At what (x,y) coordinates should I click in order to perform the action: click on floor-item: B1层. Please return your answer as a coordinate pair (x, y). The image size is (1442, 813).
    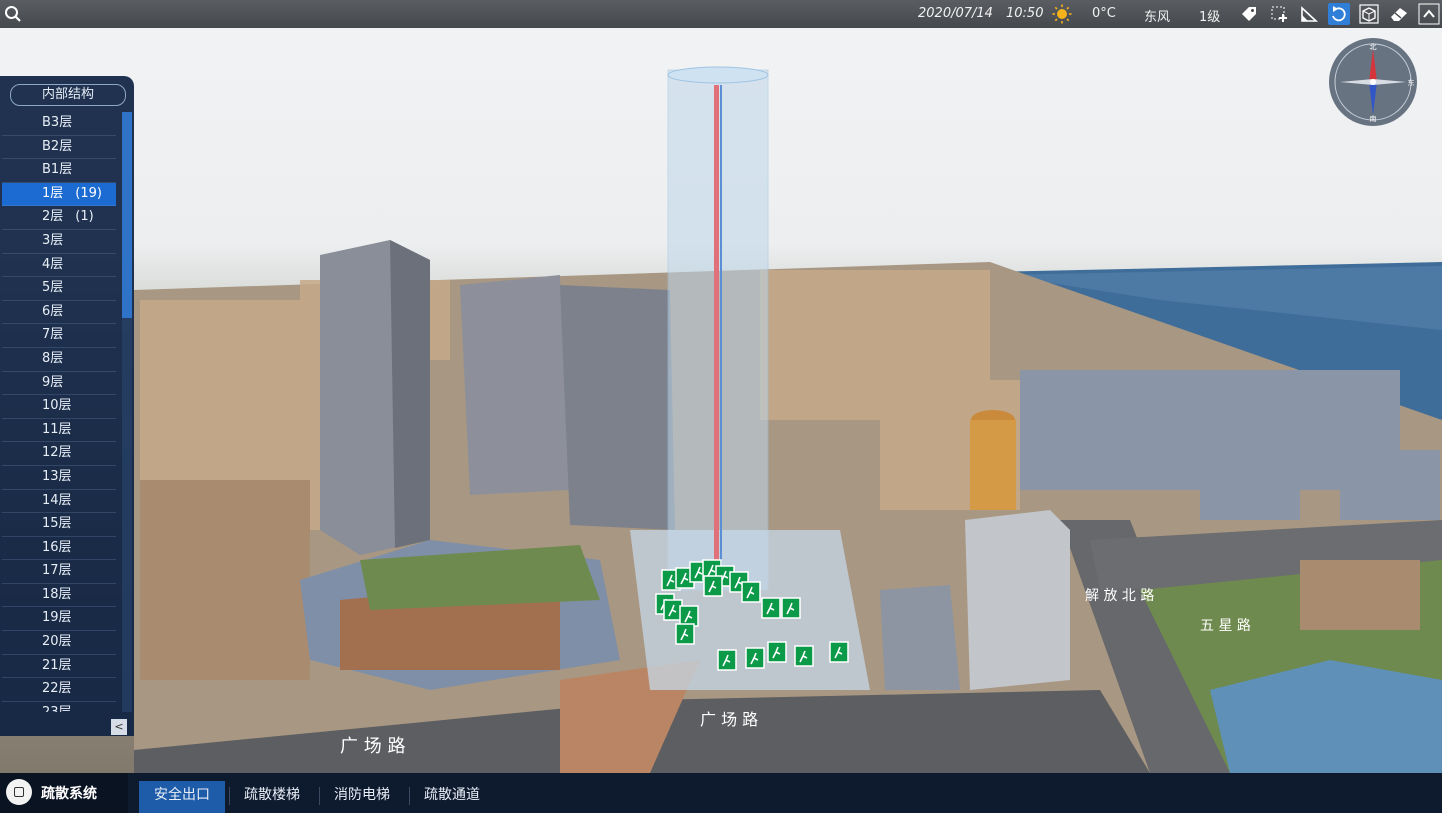
    Looking at the image, I should click on (59, 171).